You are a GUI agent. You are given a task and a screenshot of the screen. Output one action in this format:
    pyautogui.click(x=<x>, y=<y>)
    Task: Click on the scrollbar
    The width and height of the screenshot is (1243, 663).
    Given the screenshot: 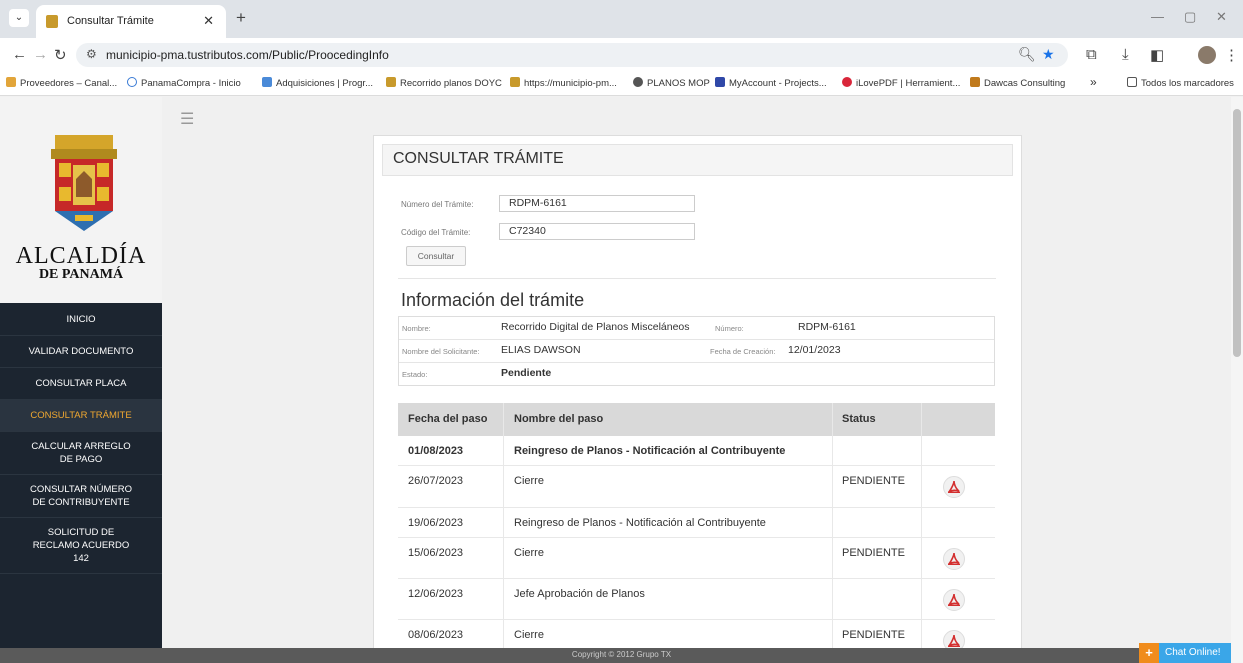 What is the action you would take?
    pyautogui.click(x=1237, y=380)
    